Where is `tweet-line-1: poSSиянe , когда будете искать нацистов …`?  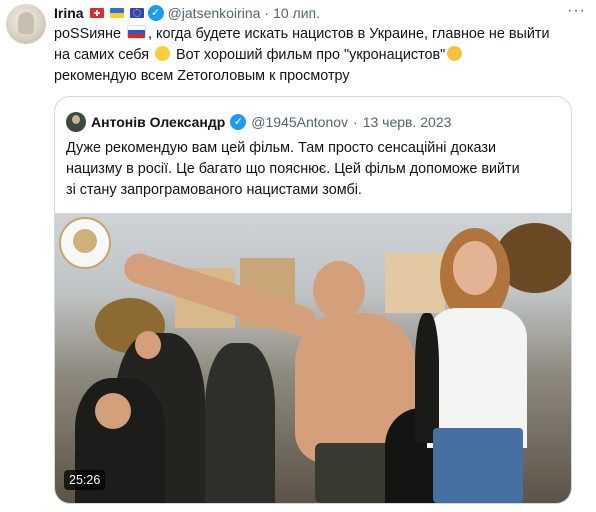
tweet-line-1: poSSиянe , когда будете искать нацистов … is located at coordinates (319, 34).